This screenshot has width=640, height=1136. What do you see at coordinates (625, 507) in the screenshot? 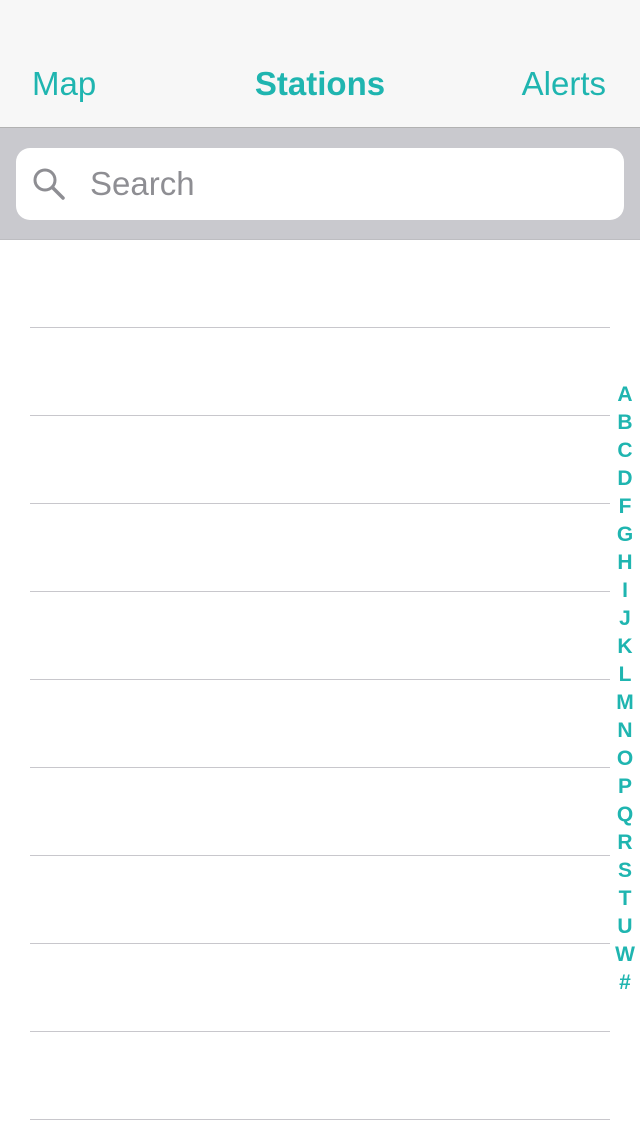
I see `index-letter: F` at bounding box center [625, 507].